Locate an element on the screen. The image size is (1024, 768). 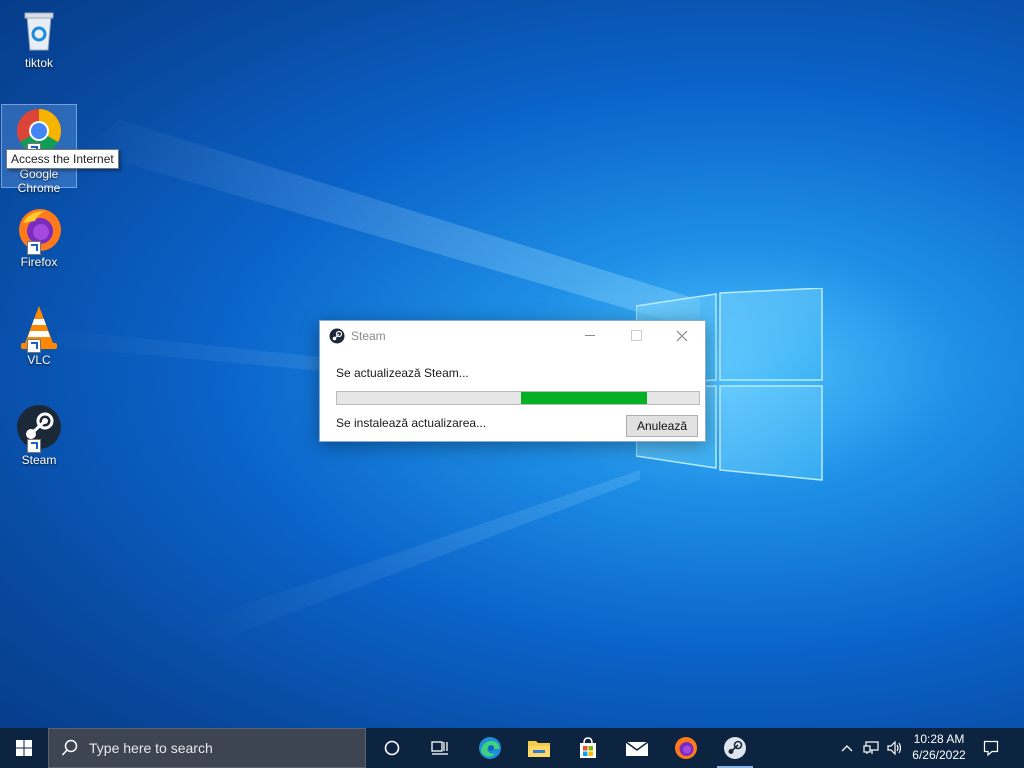
desktop-icon-steam: Steam is located at coordinates (39, 435).